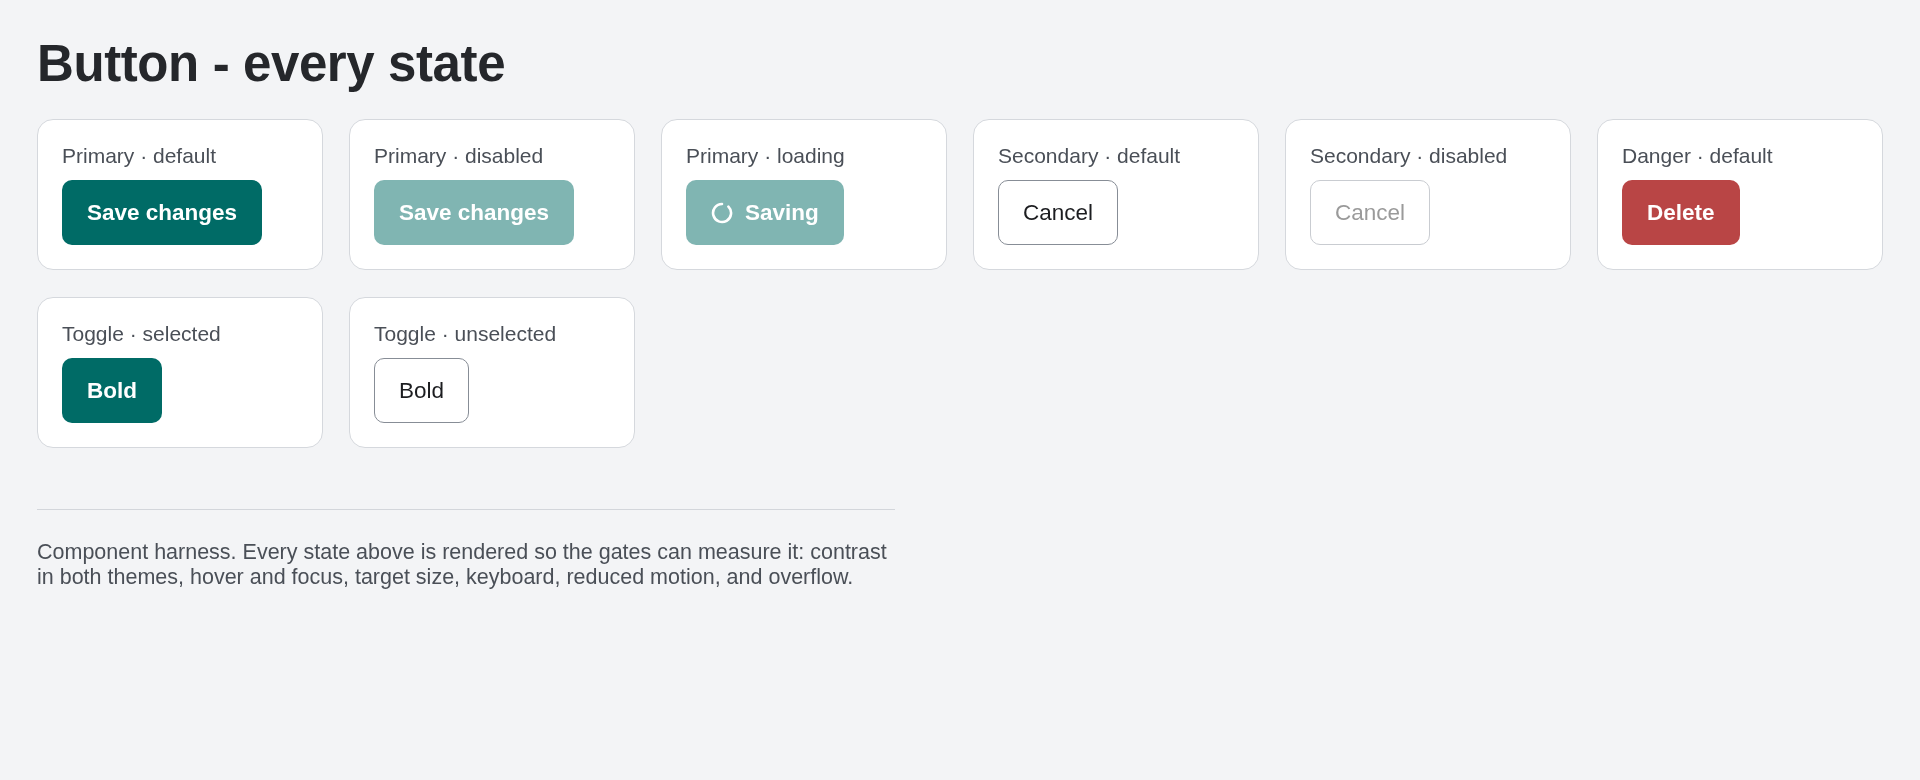 The width and height of the screenshot is (1920, 780). Describe the element at coordinates (1089, 156) in the screenshot. I see `variant-label: Secondary · default` at that location.